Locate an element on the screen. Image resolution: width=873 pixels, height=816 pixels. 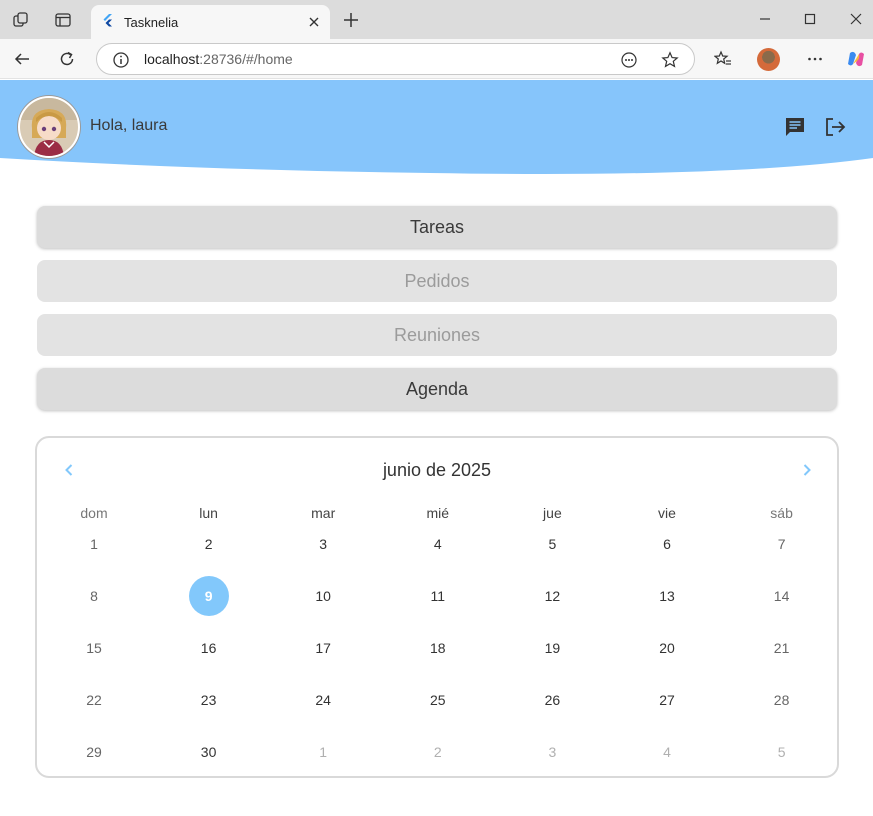
calendar-day-number: 13 is located at coordinates (667, 596).